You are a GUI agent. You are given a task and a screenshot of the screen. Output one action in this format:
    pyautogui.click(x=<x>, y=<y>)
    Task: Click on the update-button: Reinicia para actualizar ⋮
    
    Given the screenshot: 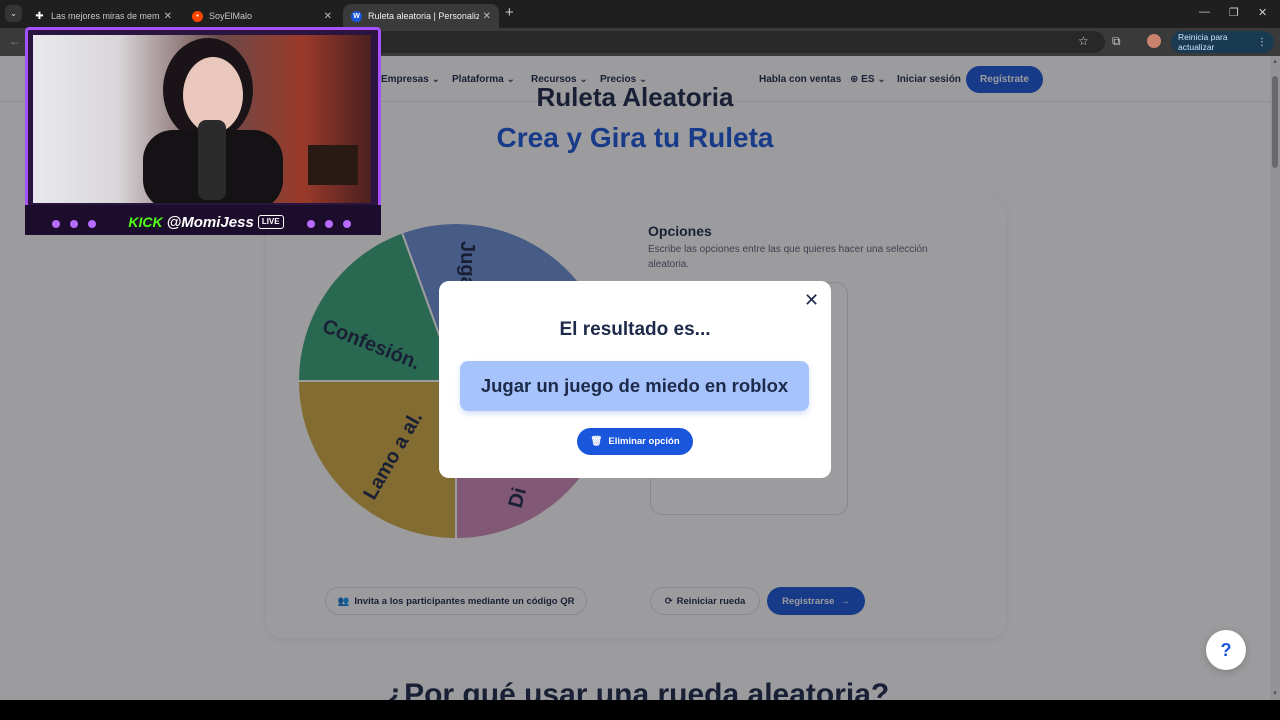 What is the action you would take?
    pyautogui.click(x=1222, y=42)
    